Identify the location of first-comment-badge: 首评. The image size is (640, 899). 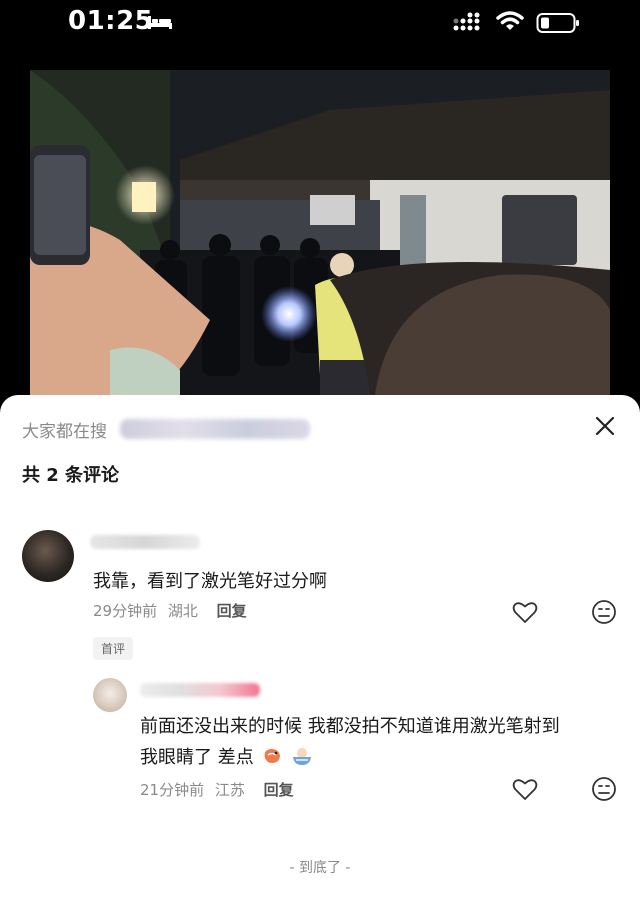
(113, 648).